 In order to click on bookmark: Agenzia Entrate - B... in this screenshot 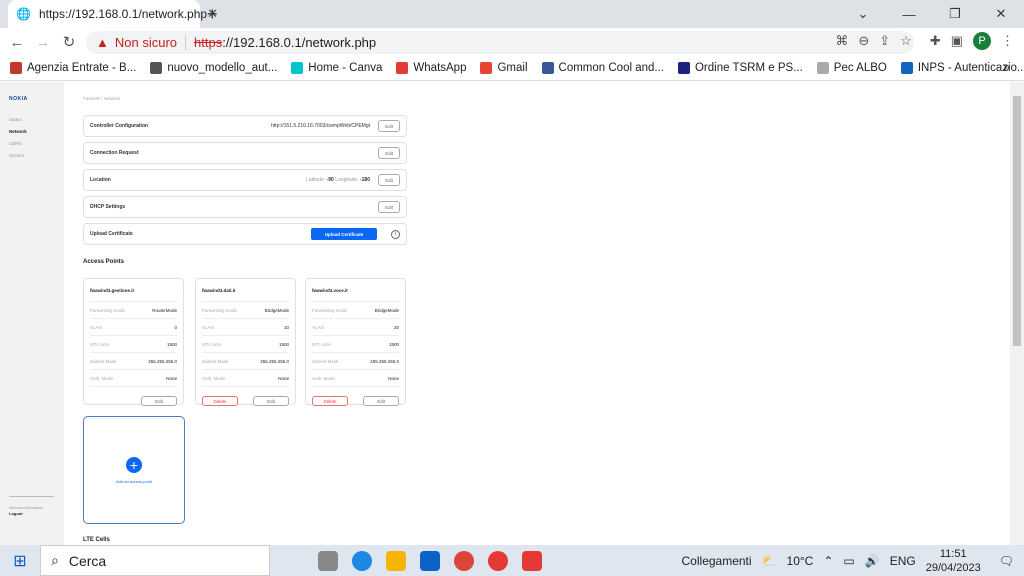, I will do `click(73, 68)`.